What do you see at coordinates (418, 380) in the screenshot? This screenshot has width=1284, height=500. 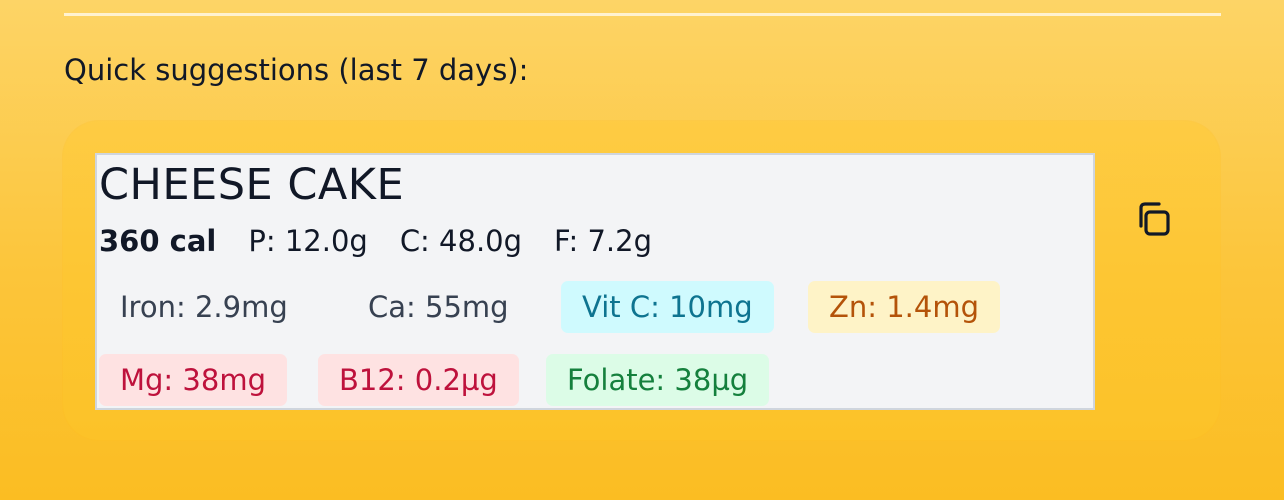 I see `nutrient-chip-b12: B12: 0.2µg` at bounding box center [418, 380].